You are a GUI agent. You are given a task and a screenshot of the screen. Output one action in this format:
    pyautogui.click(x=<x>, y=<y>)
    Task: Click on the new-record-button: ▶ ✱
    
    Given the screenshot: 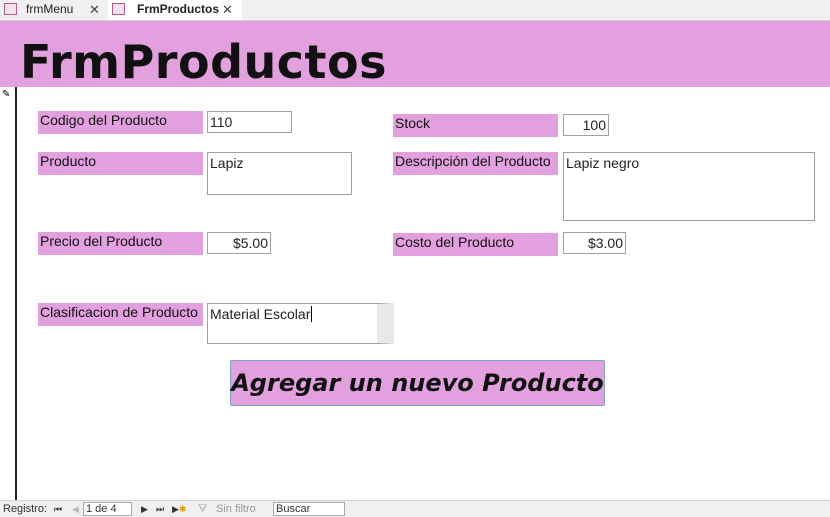 What is the action you would take?
    pyautogui.click(x=179, y=509)
    